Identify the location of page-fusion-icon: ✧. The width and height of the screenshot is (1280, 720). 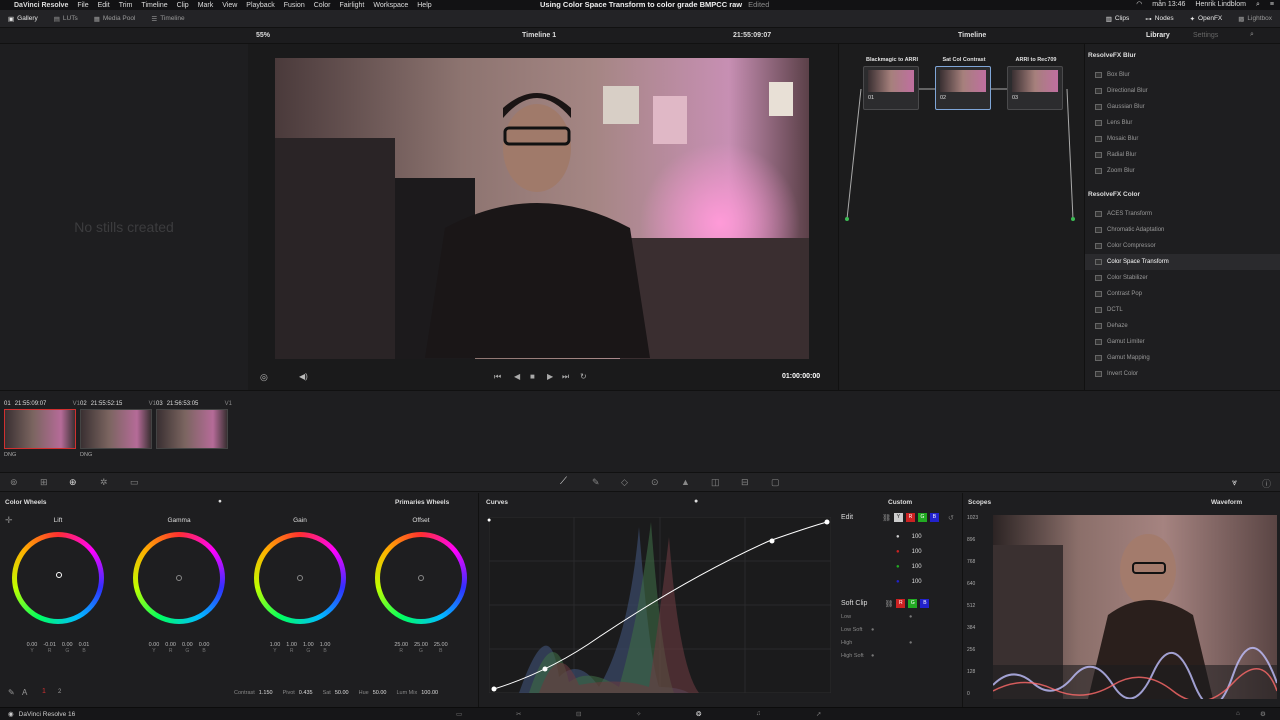
(638, 714).